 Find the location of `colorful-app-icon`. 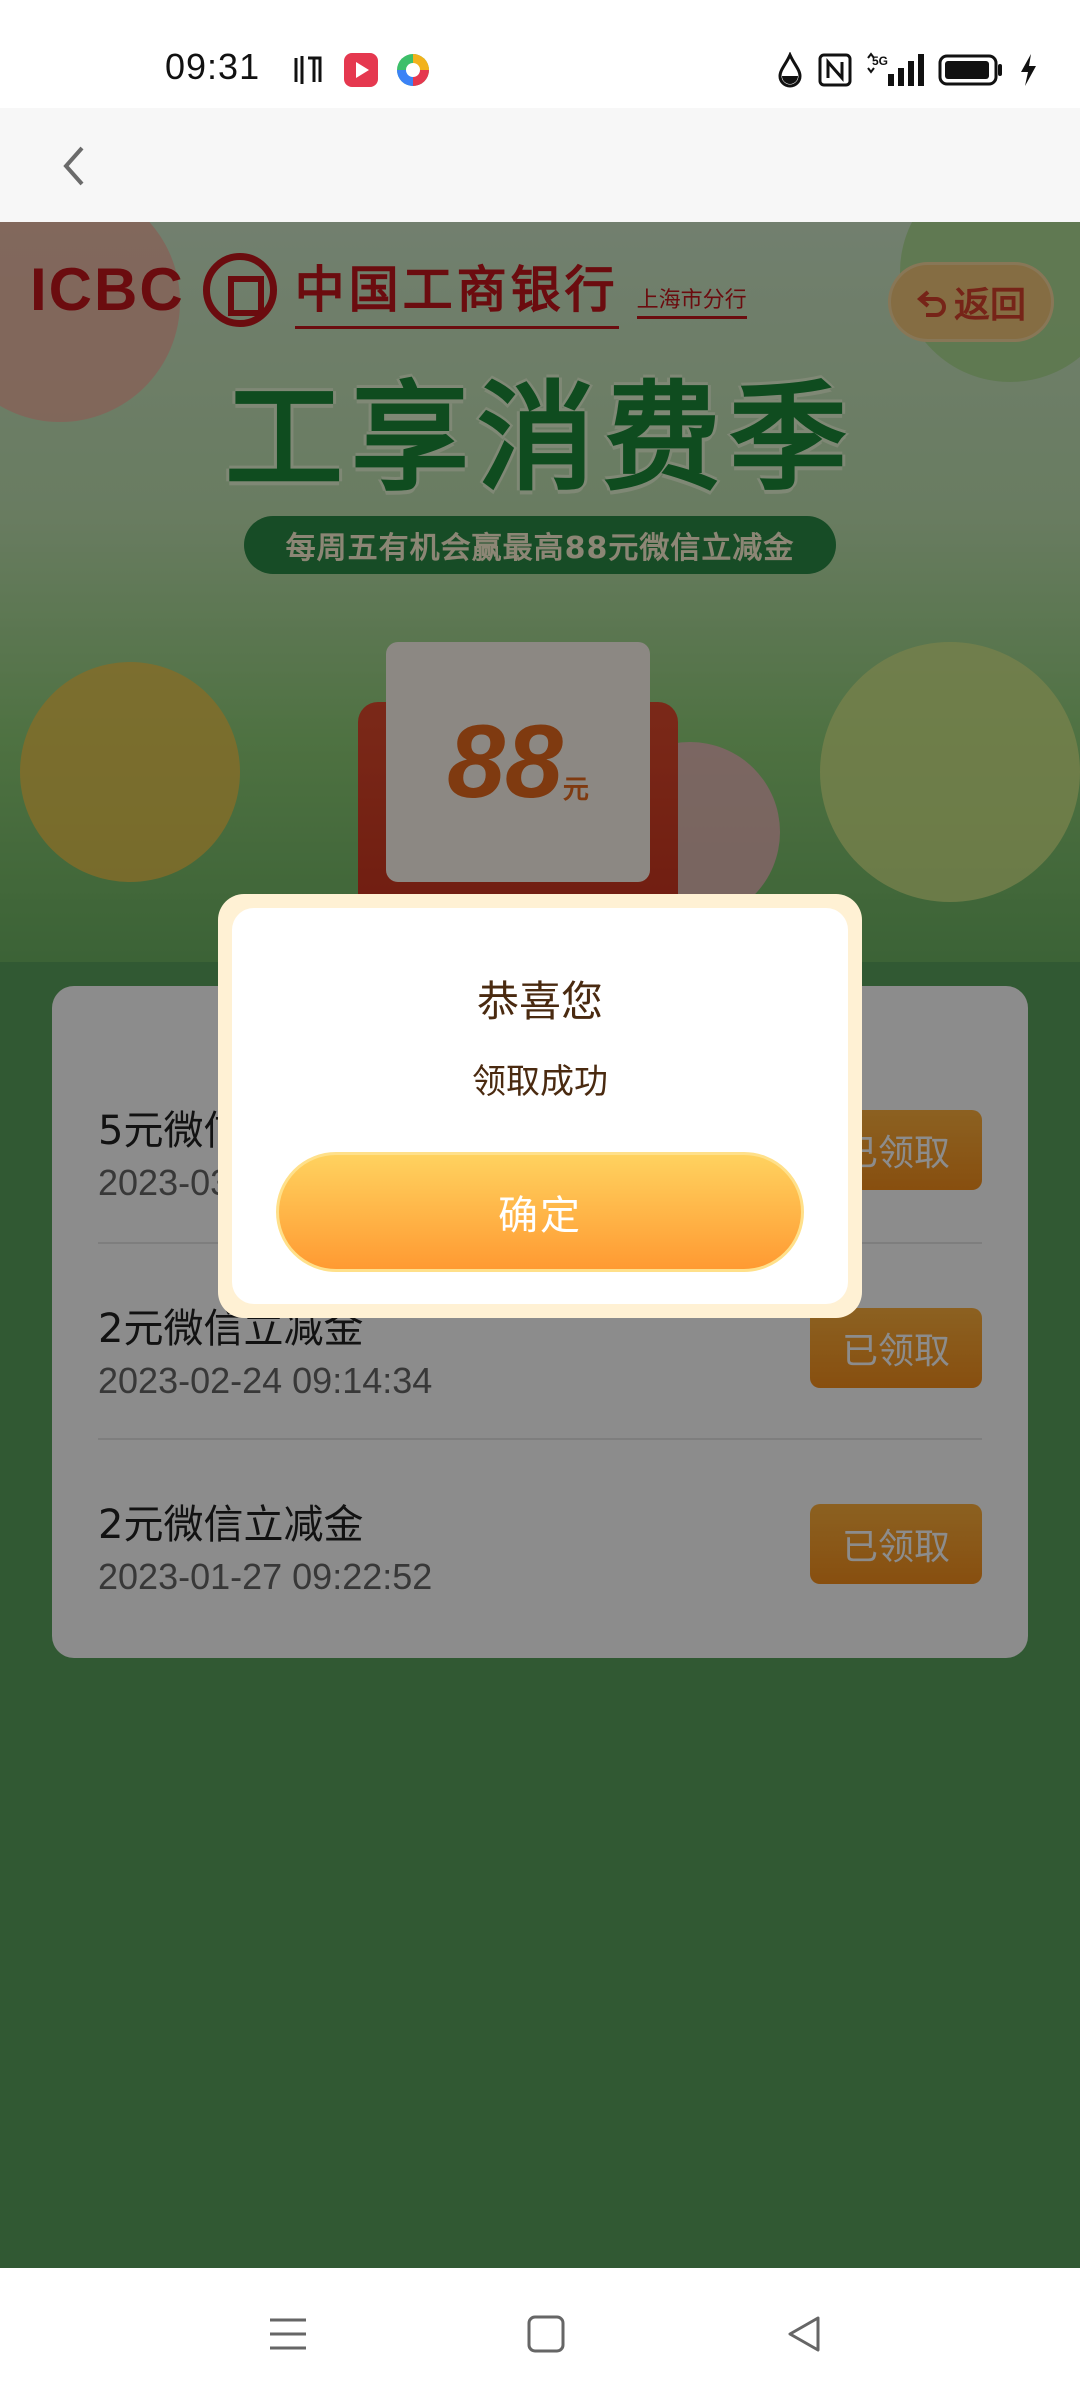

colorful-app-icon is located at coordinates (413, 70).